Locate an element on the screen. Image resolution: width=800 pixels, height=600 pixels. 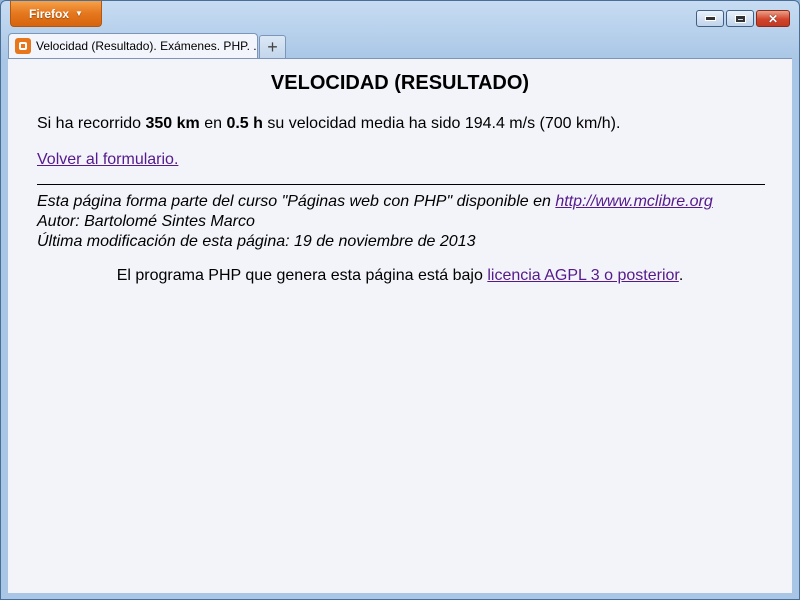
window-controls: ✕ is located at coordinates (743, 18).